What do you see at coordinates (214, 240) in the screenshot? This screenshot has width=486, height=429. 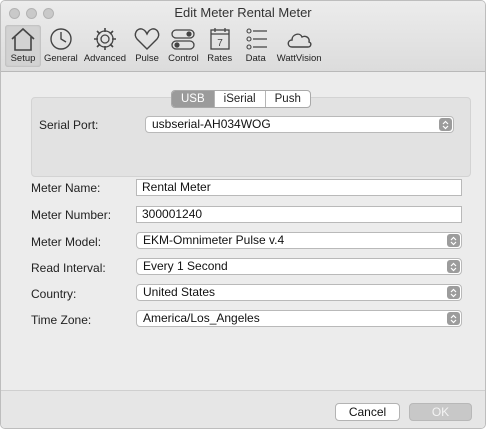 I see `meter-model-value: EKM-Omnimeter Pulse v.4` at bounding box center [214, 240].